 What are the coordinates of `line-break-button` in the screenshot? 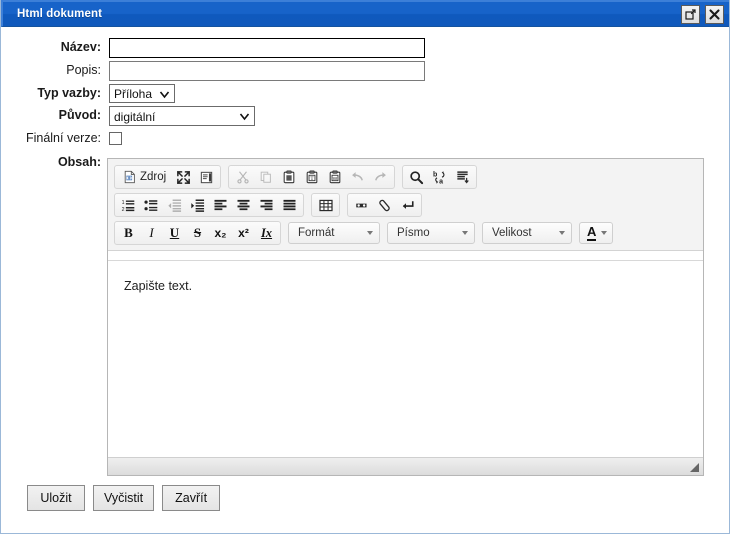 It's located at (407, 205).